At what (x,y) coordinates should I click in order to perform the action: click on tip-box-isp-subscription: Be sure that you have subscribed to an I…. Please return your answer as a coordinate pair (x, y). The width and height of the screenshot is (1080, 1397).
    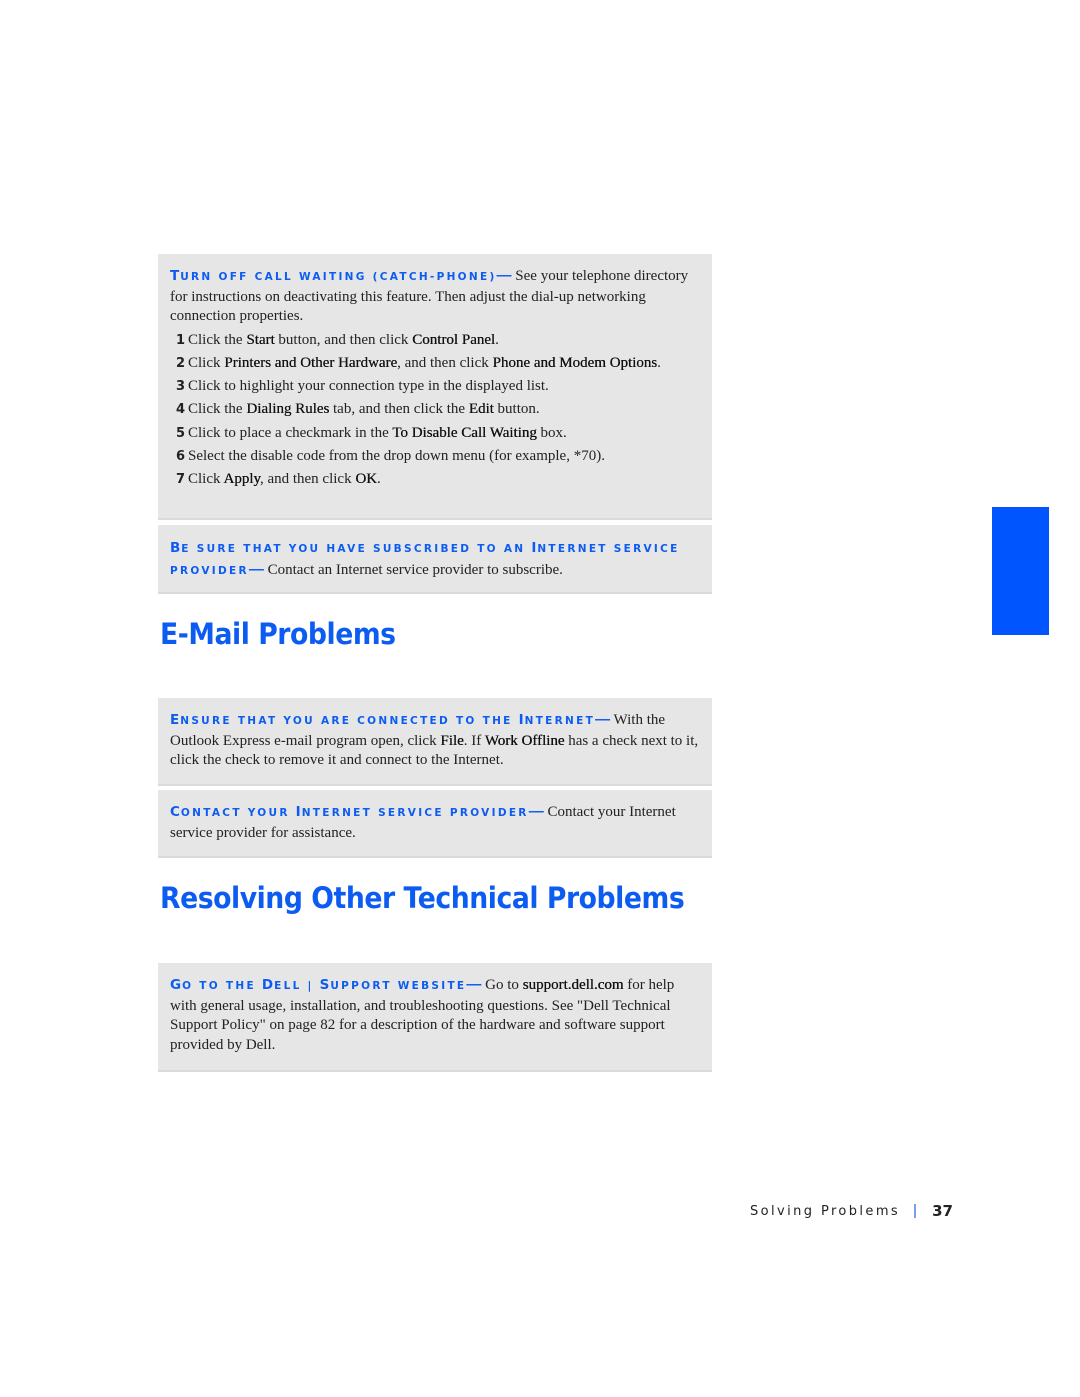
    Looking at the image, I should click on (435, 559).